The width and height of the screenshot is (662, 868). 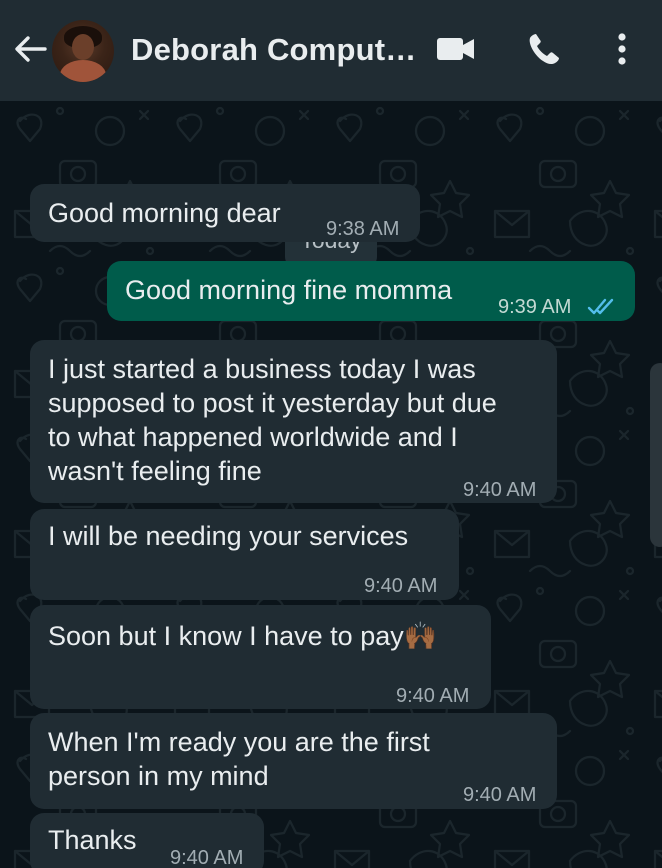 I want to click on video-call-button, so click(x=456, y=51).